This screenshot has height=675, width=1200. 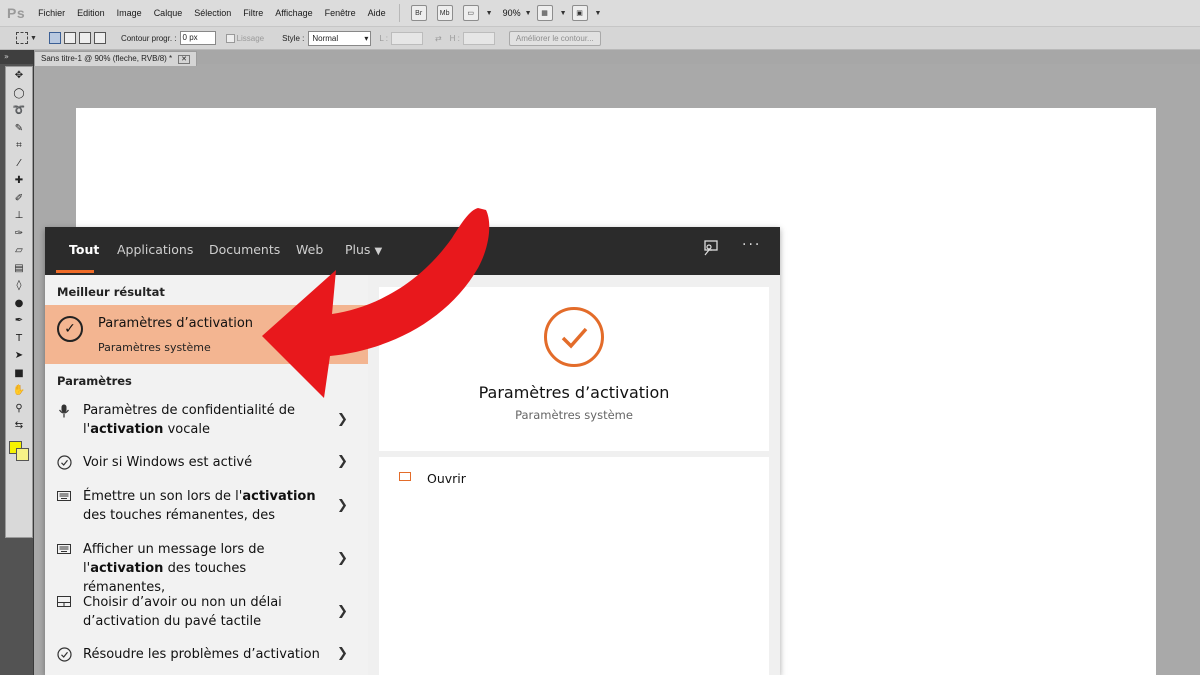 What do you see at coordinates (19, 146) in the screenshot?
I see `crop-icon: ⌗` at bounding box center [19, 146].